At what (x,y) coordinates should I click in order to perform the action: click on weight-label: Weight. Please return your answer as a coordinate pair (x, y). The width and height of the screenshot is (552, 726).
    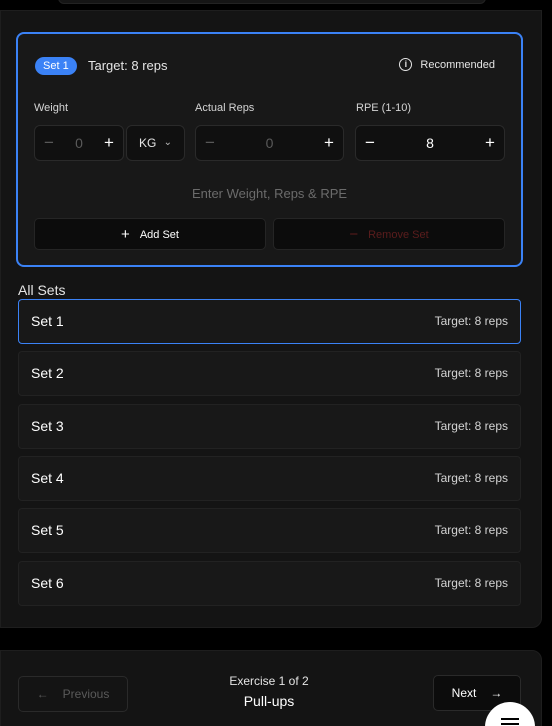
    Looking at the image, I should click on (51, 108).